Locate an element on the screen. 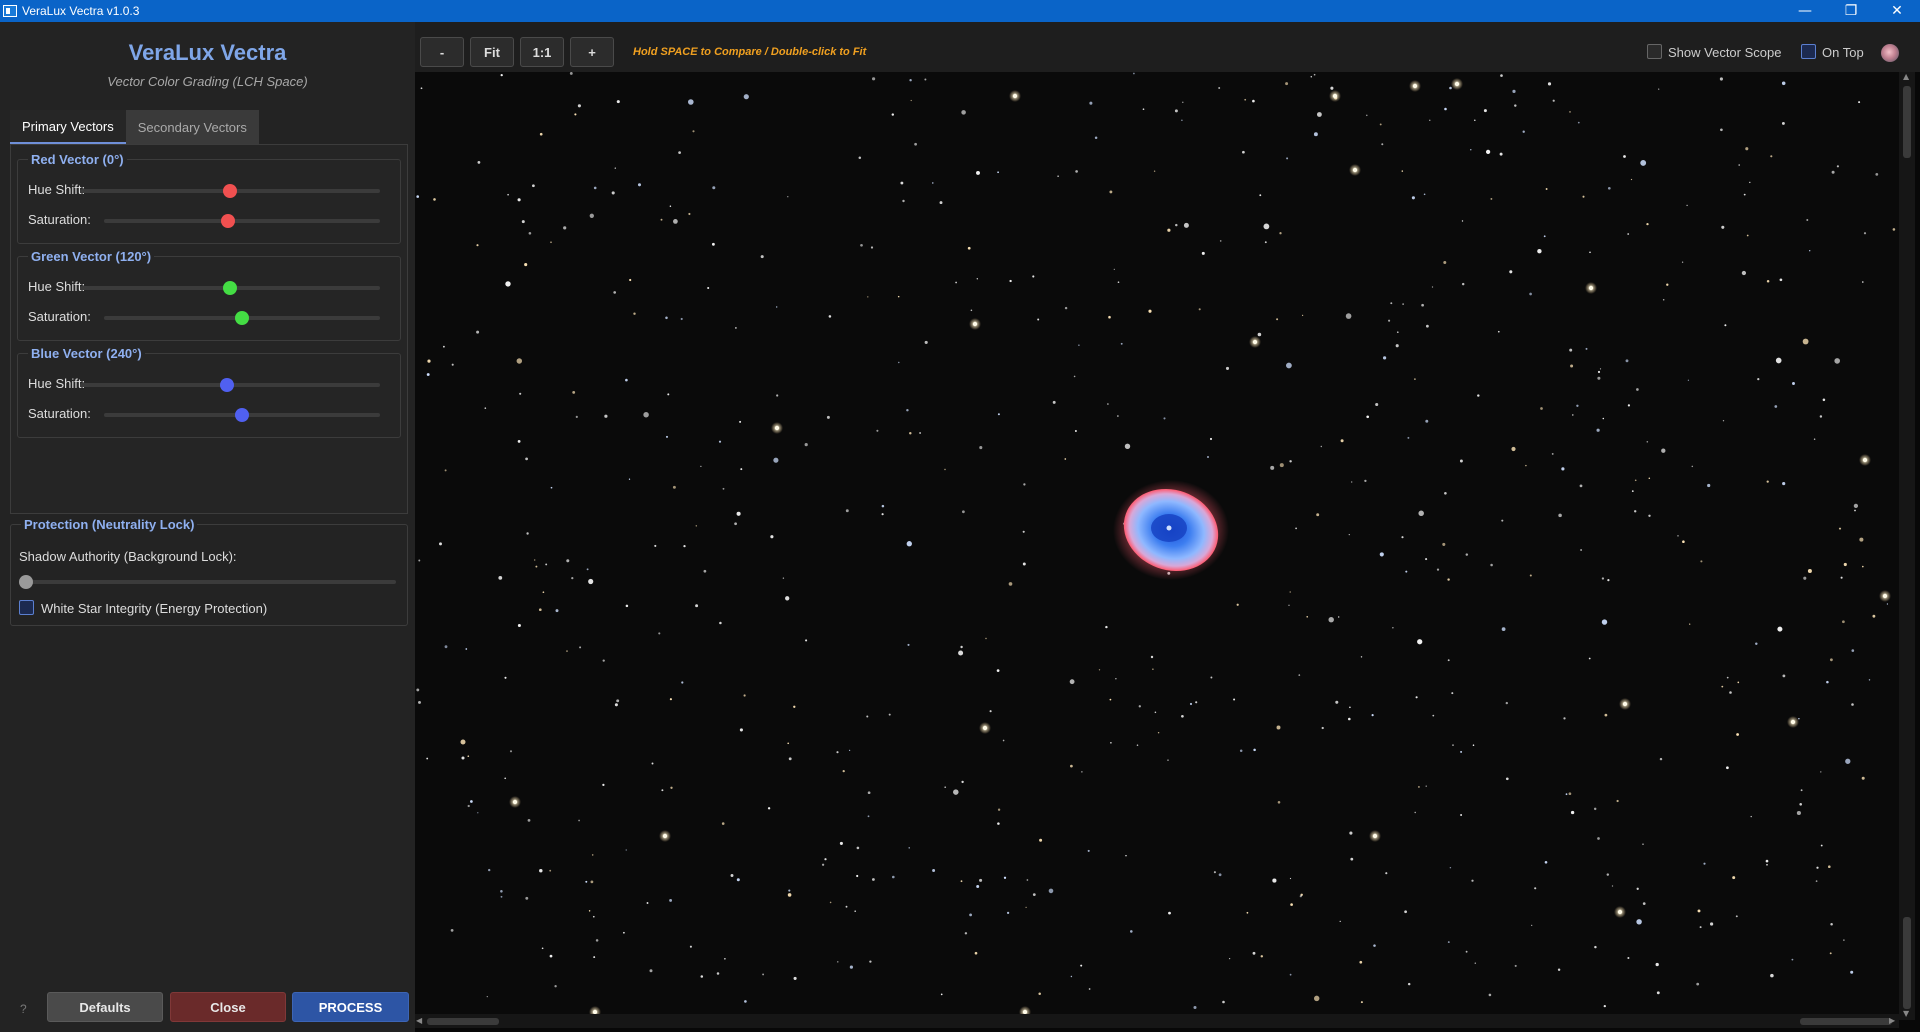  show-vector-scope-checkbox is located at coordinates (1654, 51).